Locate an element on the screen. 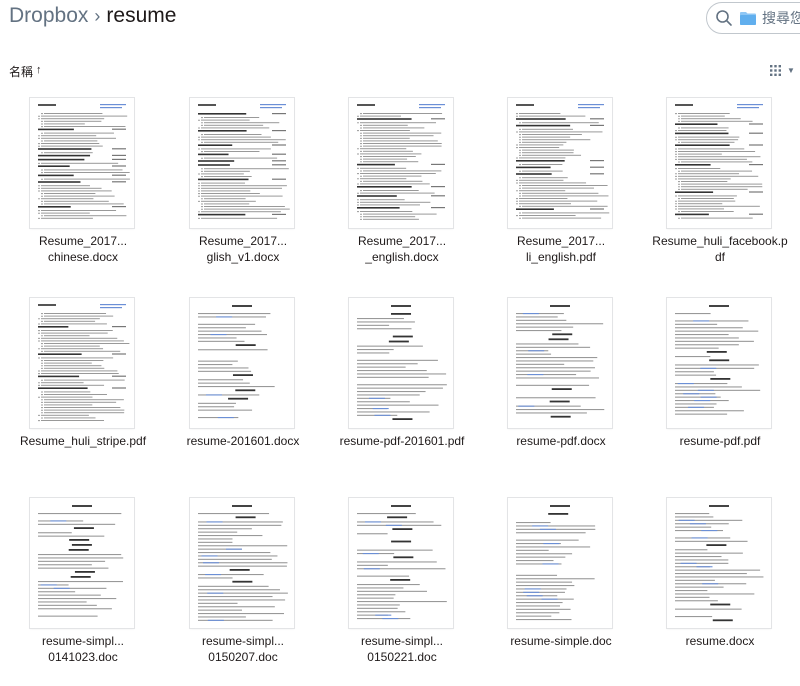 The image size is (800, 686). file-tile: resume-pdf-201601.pdf is located at coordinates (402, 380).